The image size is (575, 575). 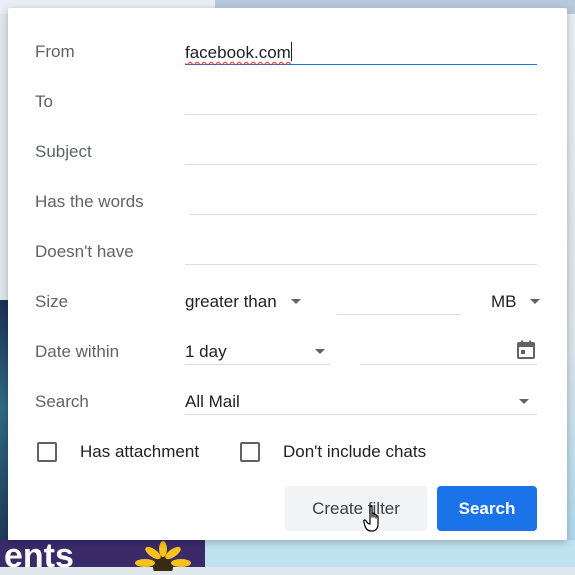 What do you see at coordinates (487, 508) in the screenshot?
I see `search-button: Search` at bounding box center [487, 508].